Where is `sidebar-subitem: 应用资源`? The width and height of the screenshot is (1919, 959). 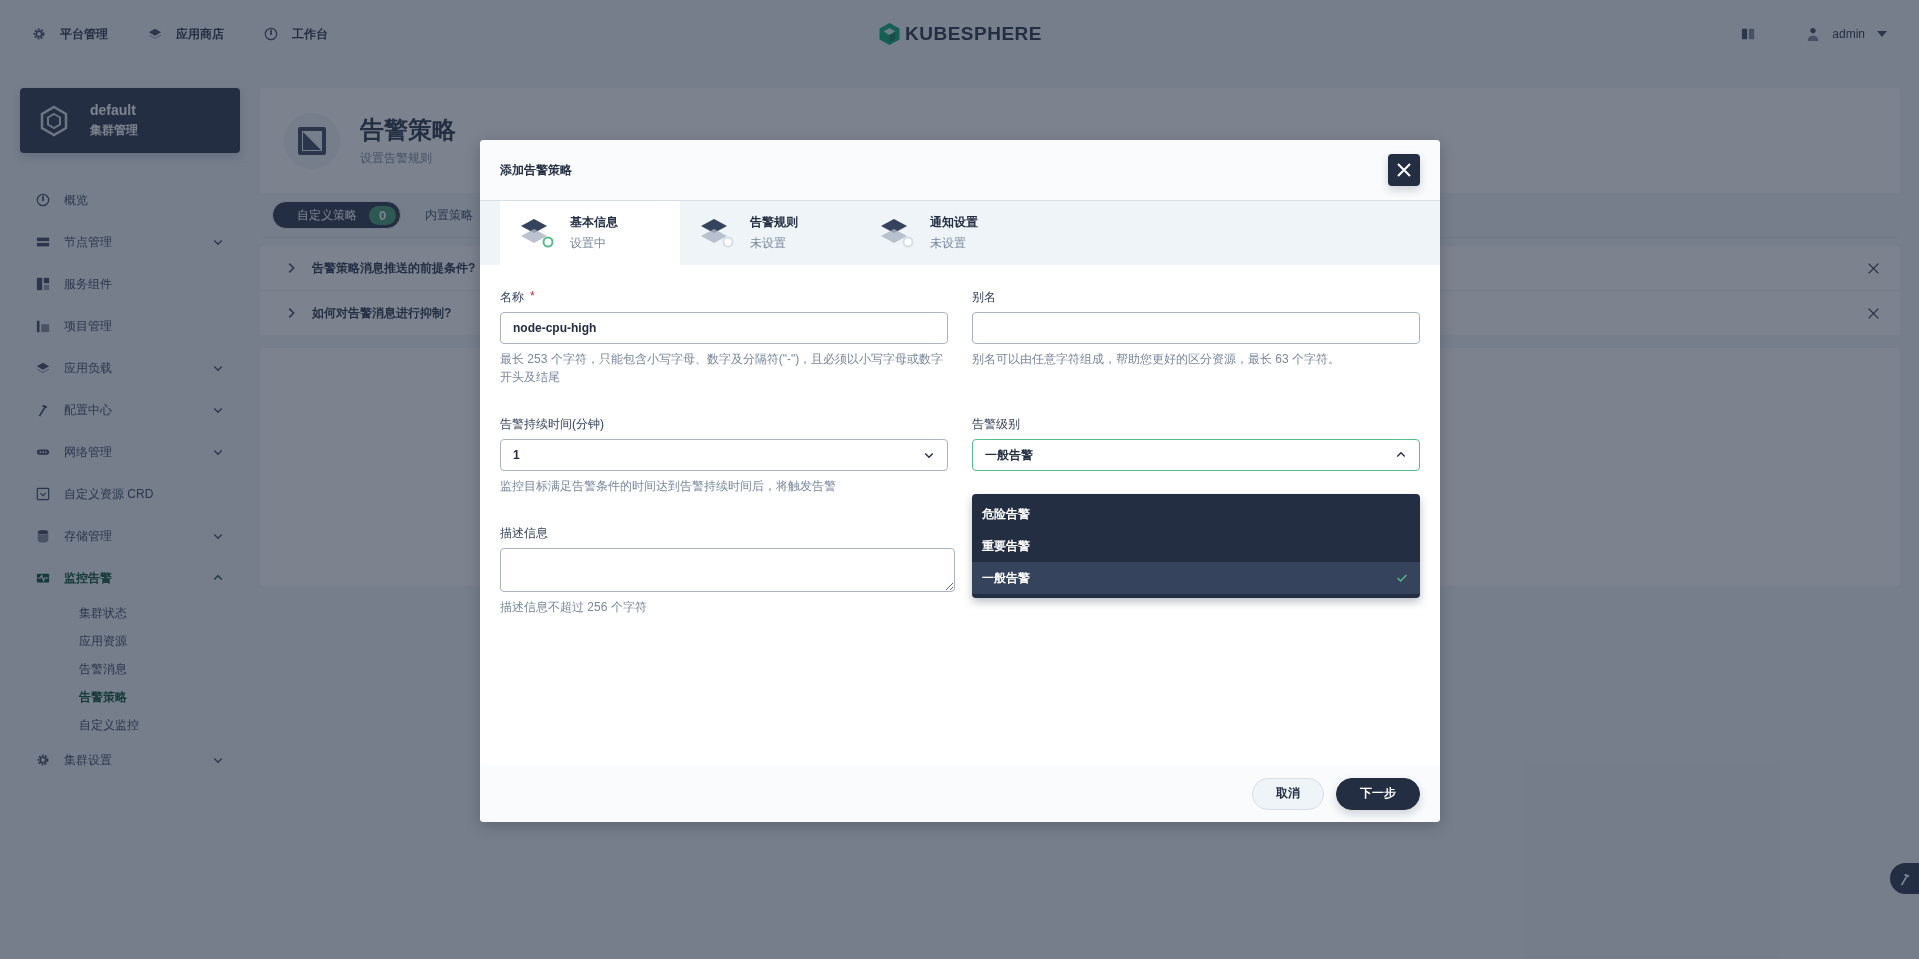
sidebar-subitem: 应用资源 is located at coordinates (130, 641).